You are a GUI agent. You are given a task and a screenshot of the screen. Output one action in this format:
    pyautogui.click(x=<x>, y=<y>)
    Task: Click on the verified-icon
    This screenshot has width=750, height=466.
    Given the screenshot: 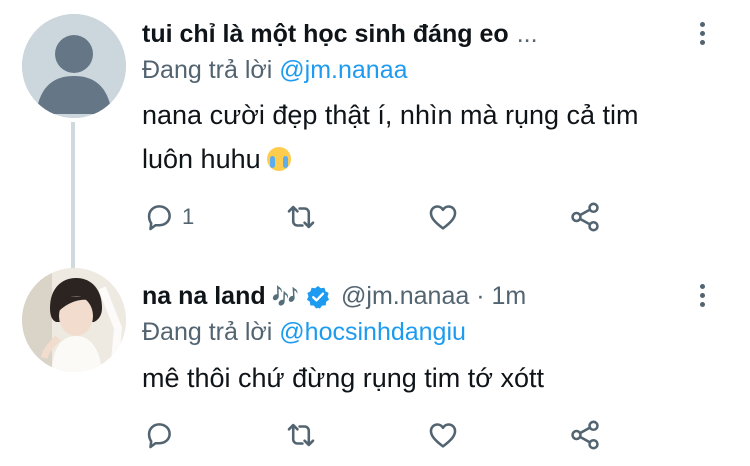 What is the action you would take?
    pyautogui.click(x=318, y=297)
    